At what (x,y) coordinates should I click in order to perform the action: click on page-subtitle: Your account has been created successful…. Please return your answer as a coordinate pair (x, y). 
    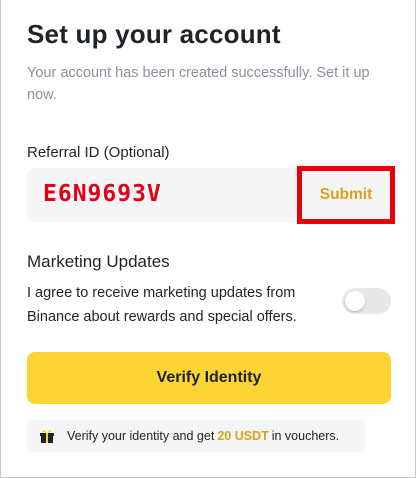
    Looking at the image, I should click on (198, 84).